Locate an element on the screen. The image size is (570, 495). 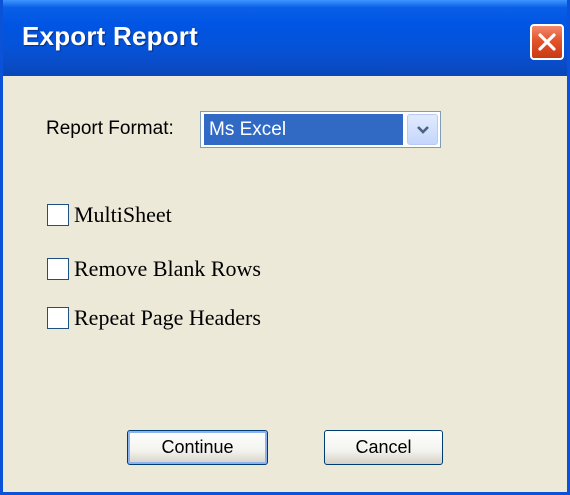
repeat-page-headers-checkbox is located at coordinates (58, 318).